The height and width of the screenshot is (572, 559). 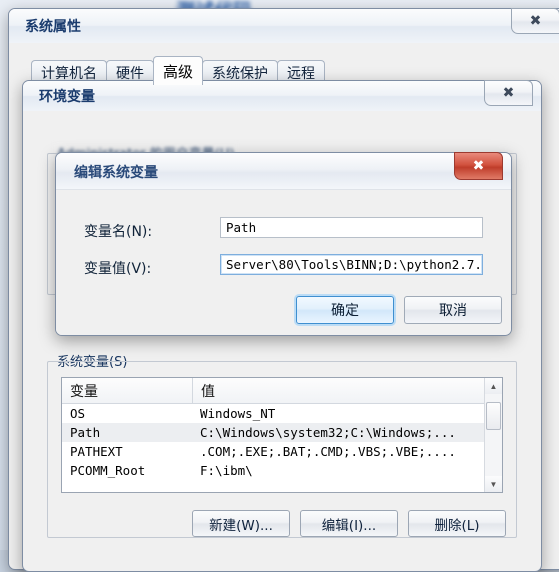 I want to click on variable-name-input: Path, so click(x=351, y=227).